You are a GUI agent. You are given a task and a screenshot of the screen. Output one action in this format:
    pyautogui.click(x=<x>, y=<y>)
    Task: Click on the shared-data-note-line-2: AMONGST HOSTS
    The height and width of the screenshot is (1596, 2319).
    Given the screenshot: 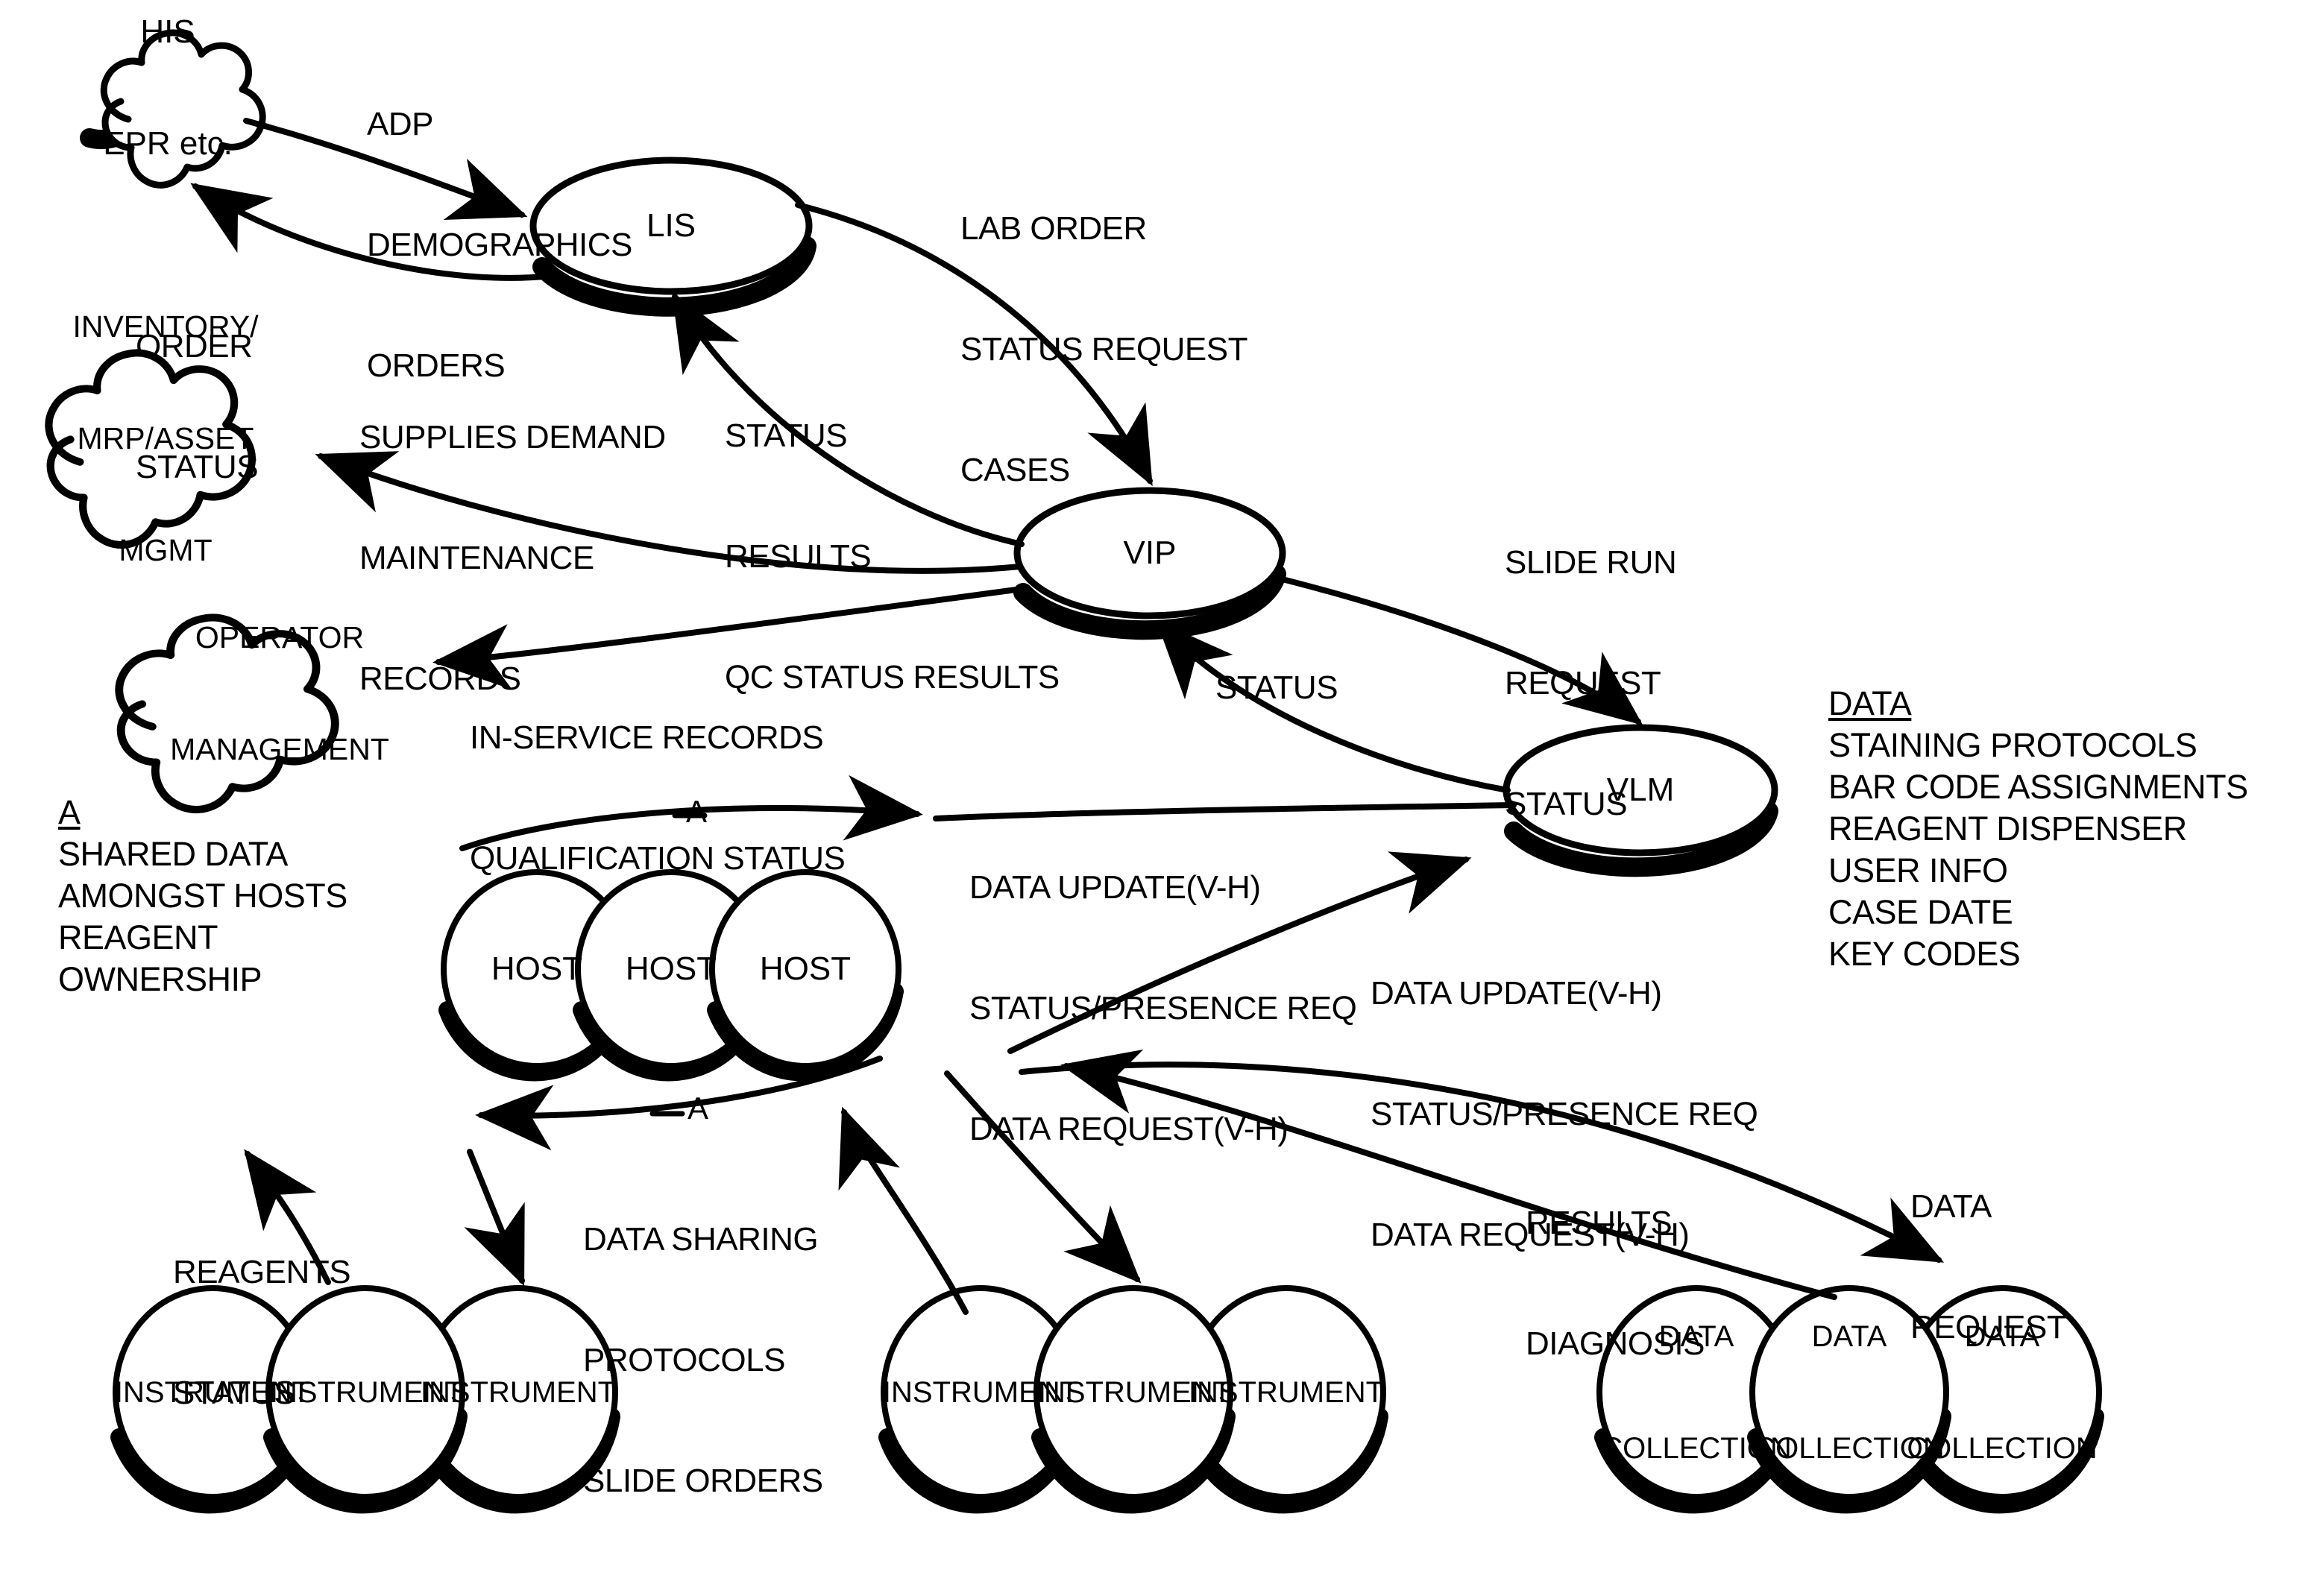 What is the action you would take?
    pyautogui.click(x=203, y=896)
    